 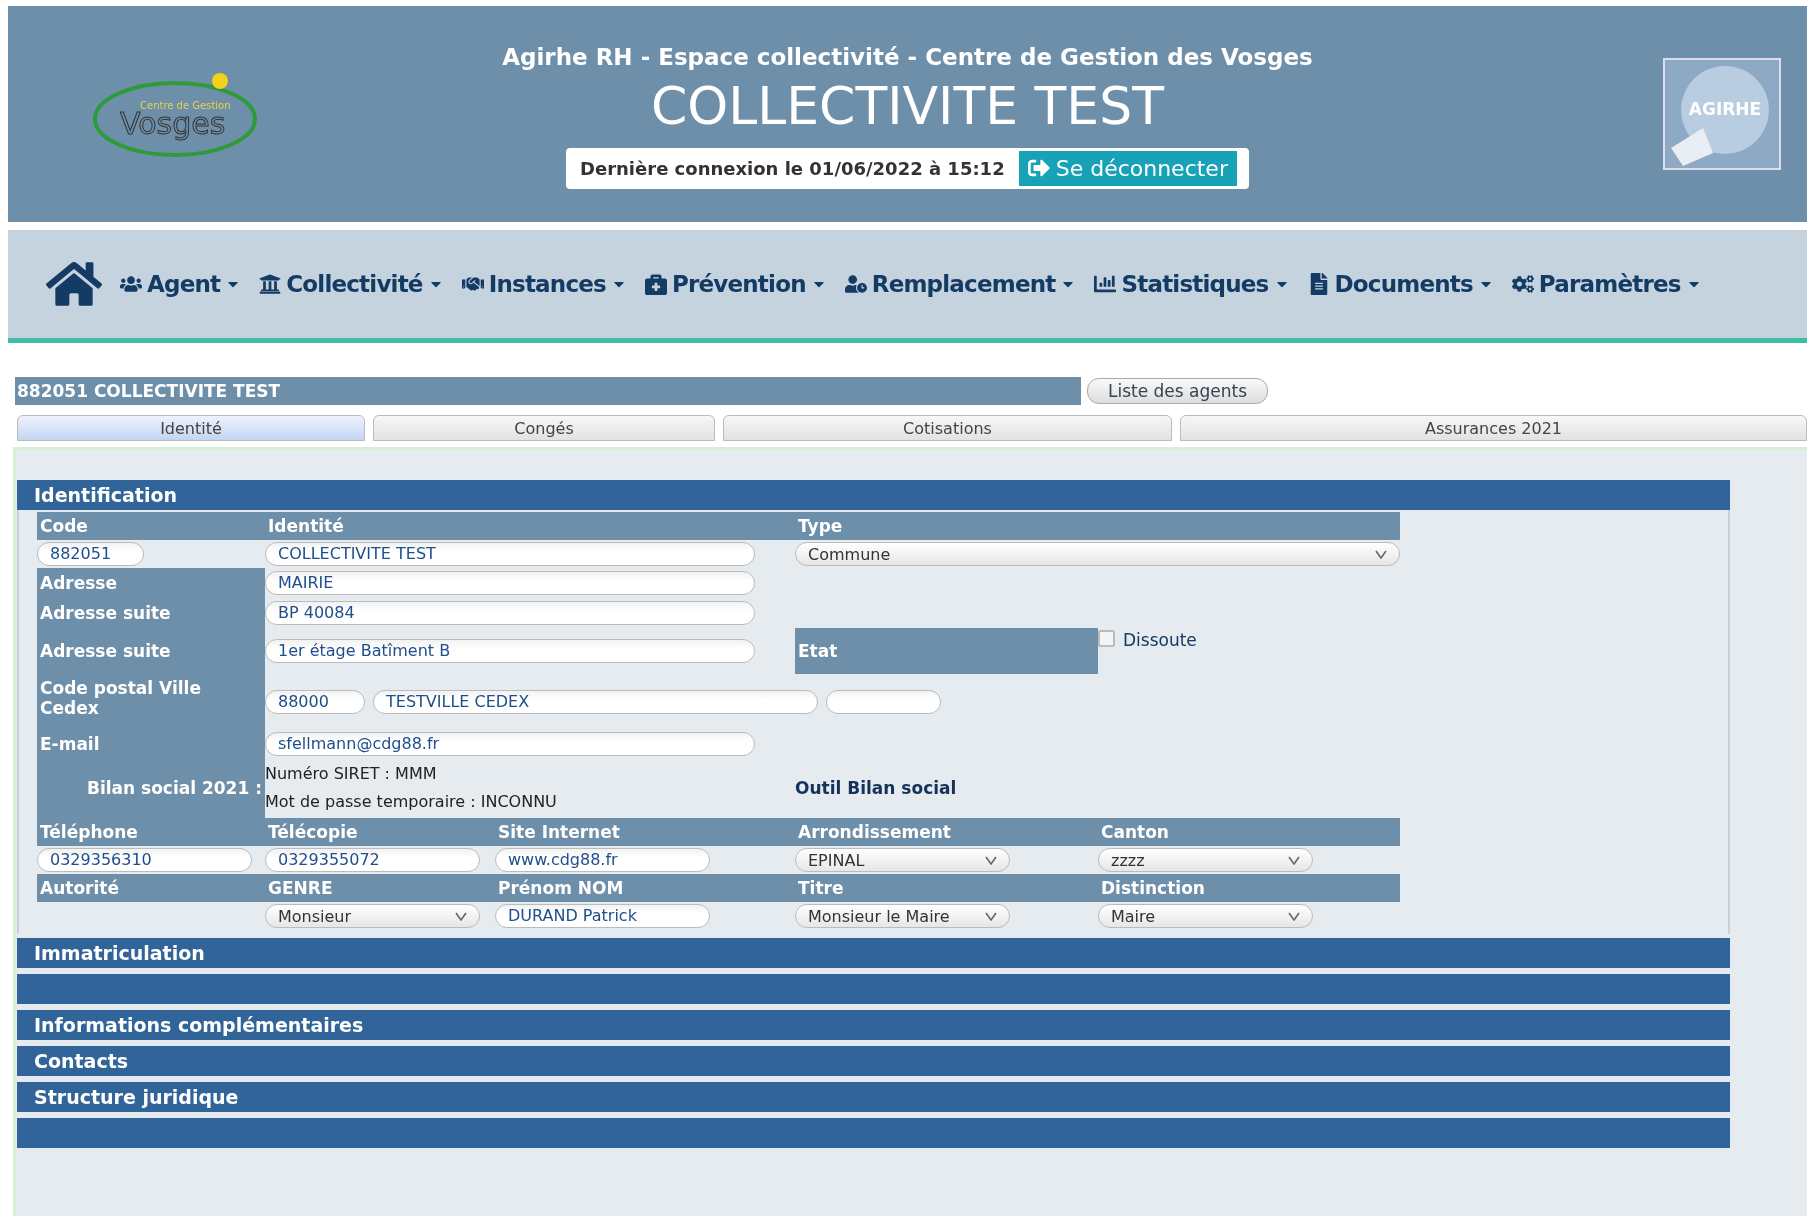 What do you see at coordinates (380, 888) in the screenshot?
I see `column-header: GENRE` at bounding box center [380, 888].